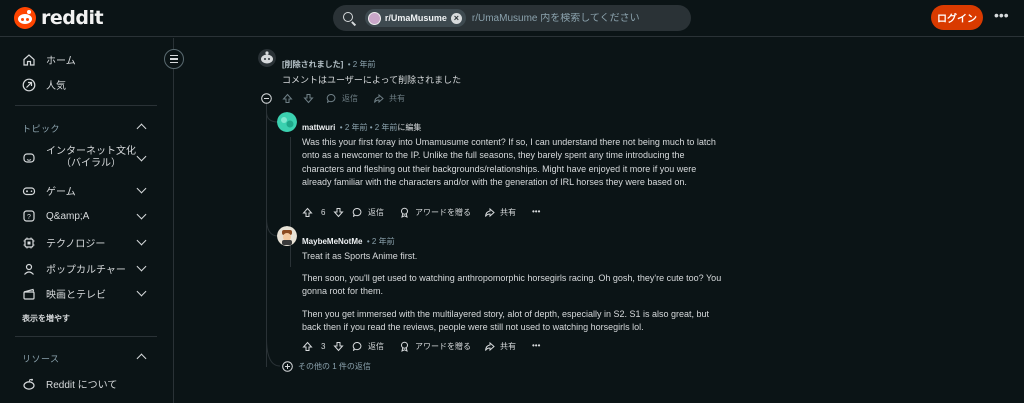 This screenshot has height=403, width=1024. I want to click on sidebar-item-technology: テクノロジー, so click(63, 242).